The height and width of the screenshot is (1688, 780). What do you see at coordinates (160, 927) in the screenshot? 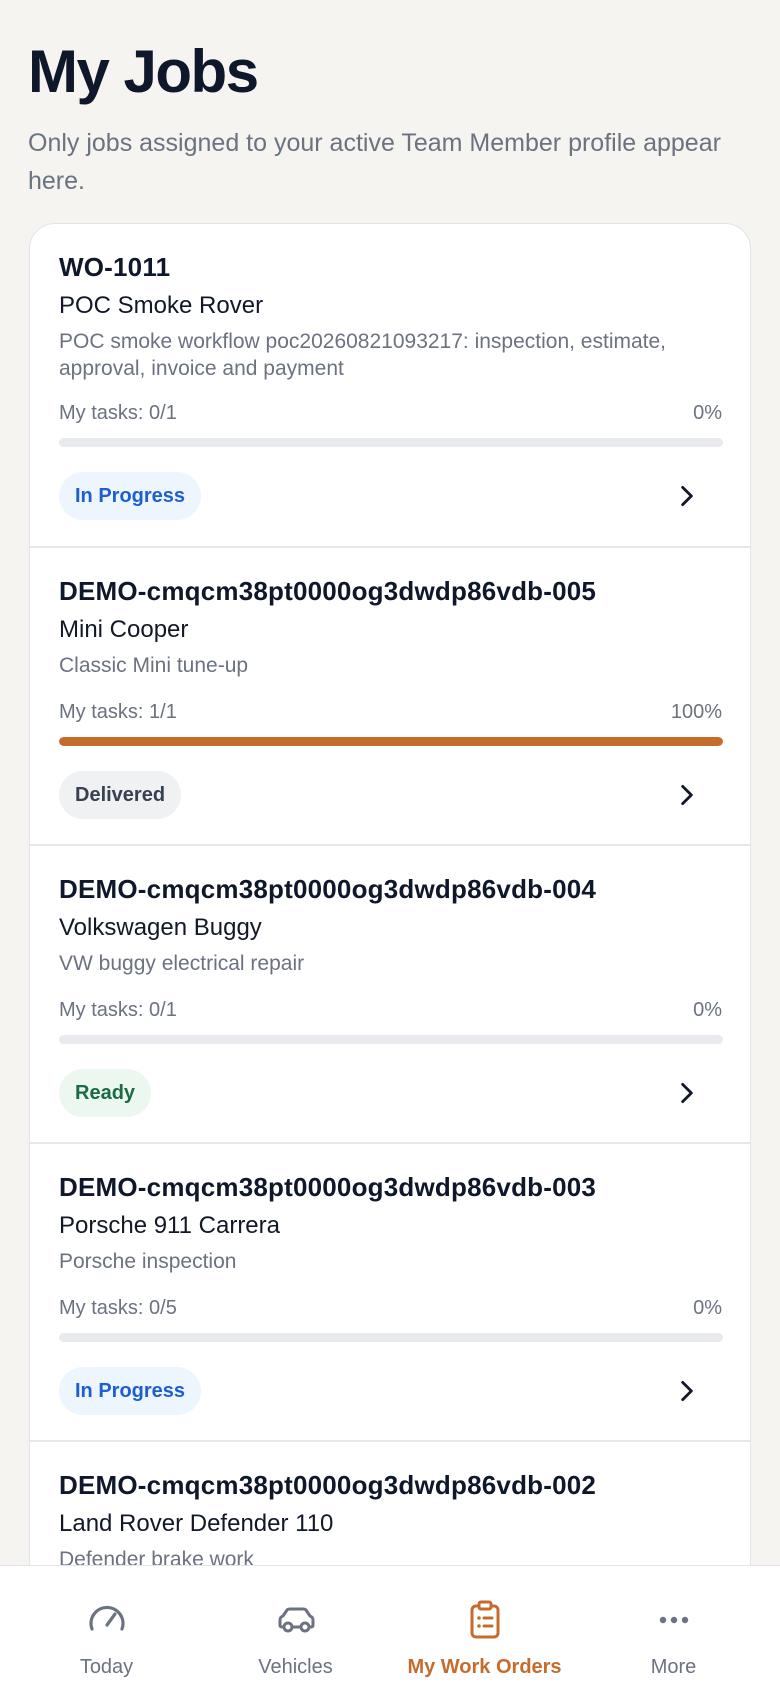
I see `job-vehicle: Volkswagen Buggy` at bounding box center [160, 927].